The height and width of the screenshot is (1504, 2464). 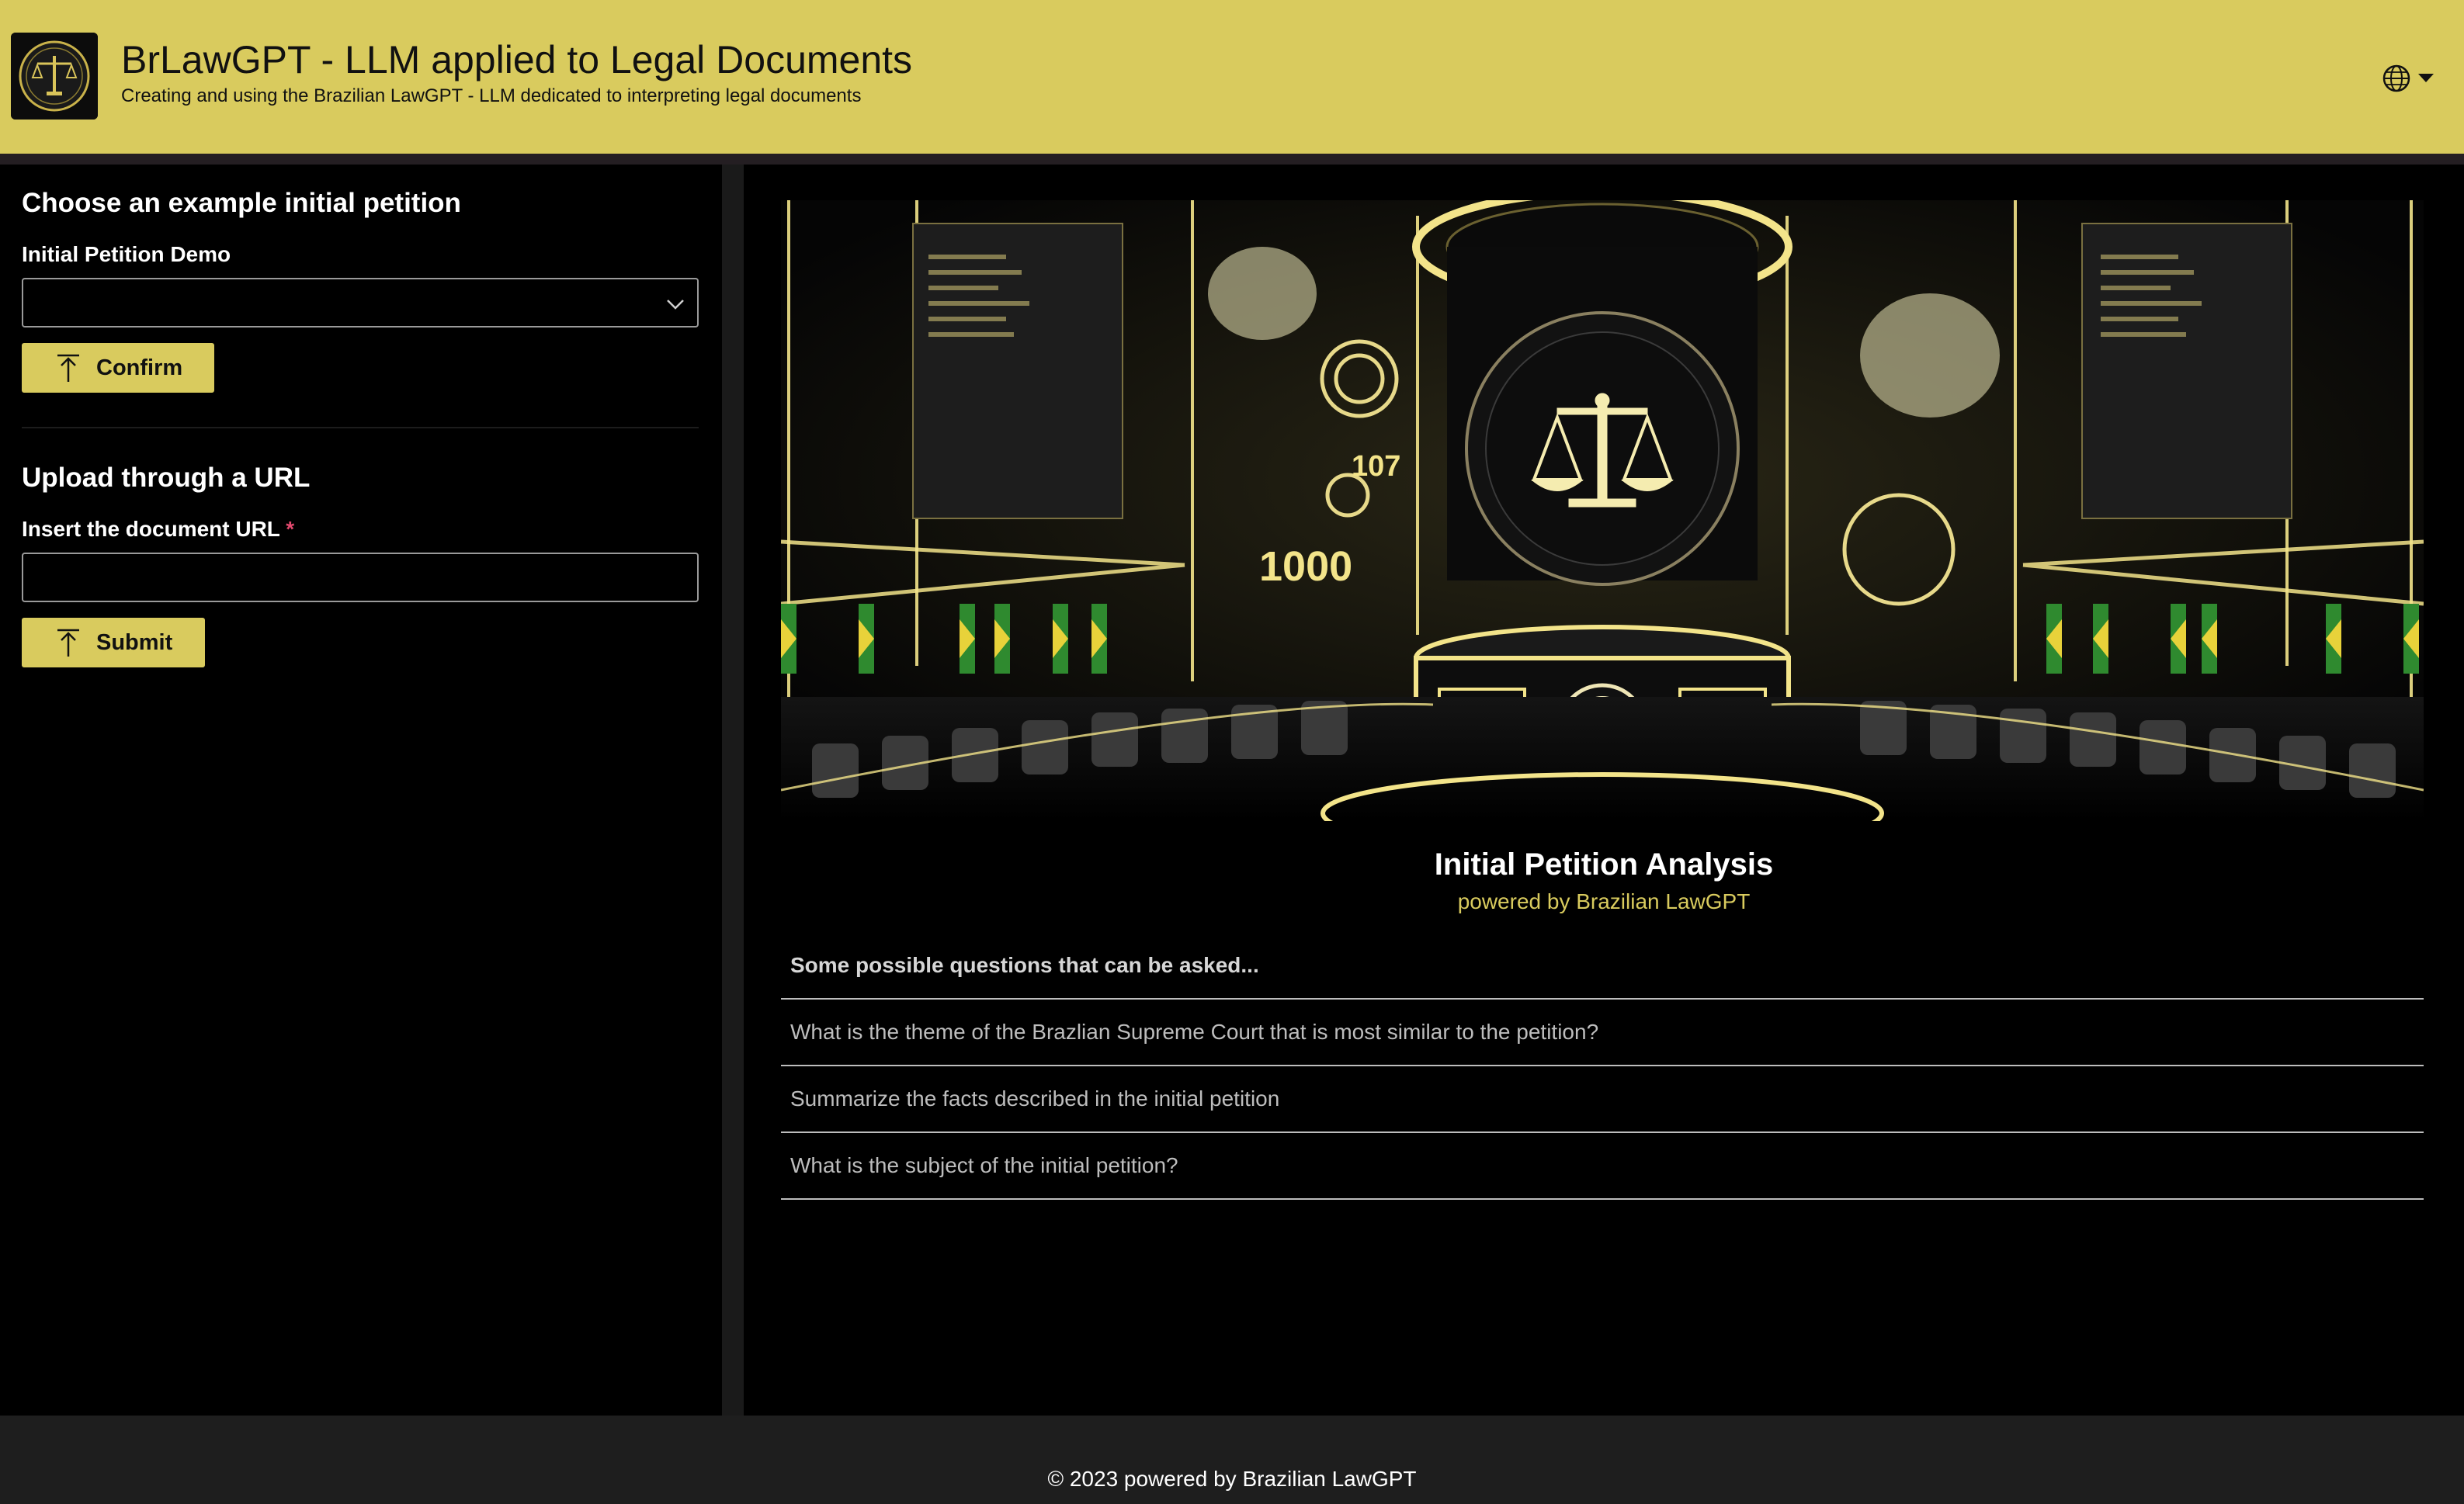 What do you see at coordinates (360, 427) in the screenshot?
I see `section-divider` at bounding box center [360, 427].